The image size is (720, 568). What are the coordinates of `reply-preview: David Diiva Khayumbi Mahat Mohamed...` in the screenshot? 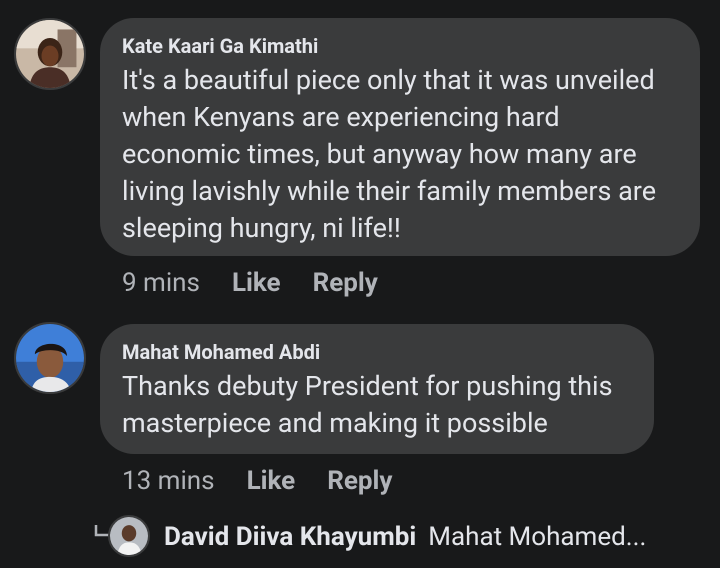 It's located at (405, 537).